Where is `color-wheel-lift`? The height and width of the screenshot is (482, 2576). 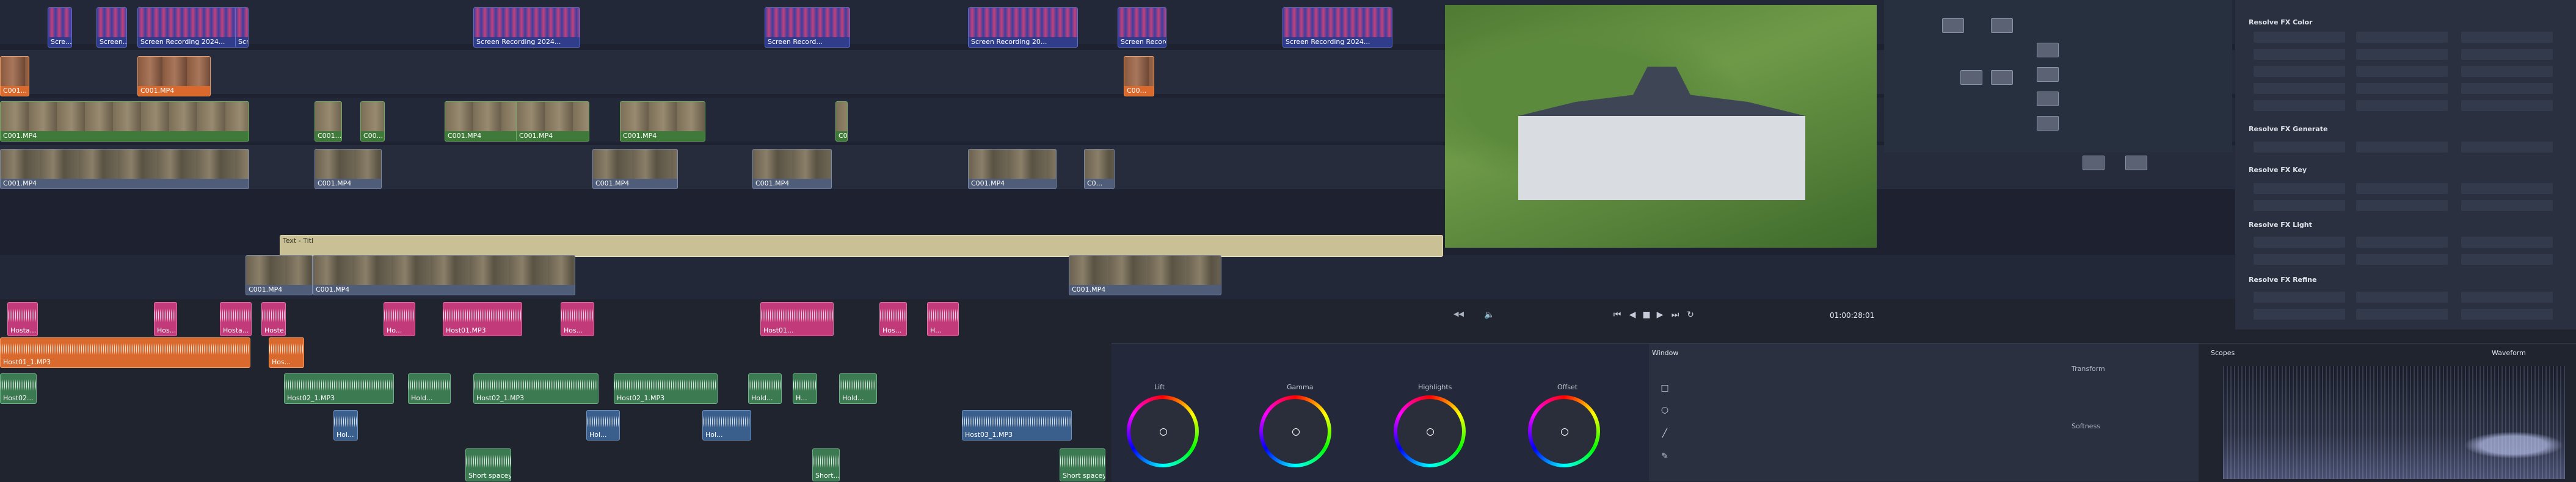
color-wheel-lift is located at coordinates (1163, 431).